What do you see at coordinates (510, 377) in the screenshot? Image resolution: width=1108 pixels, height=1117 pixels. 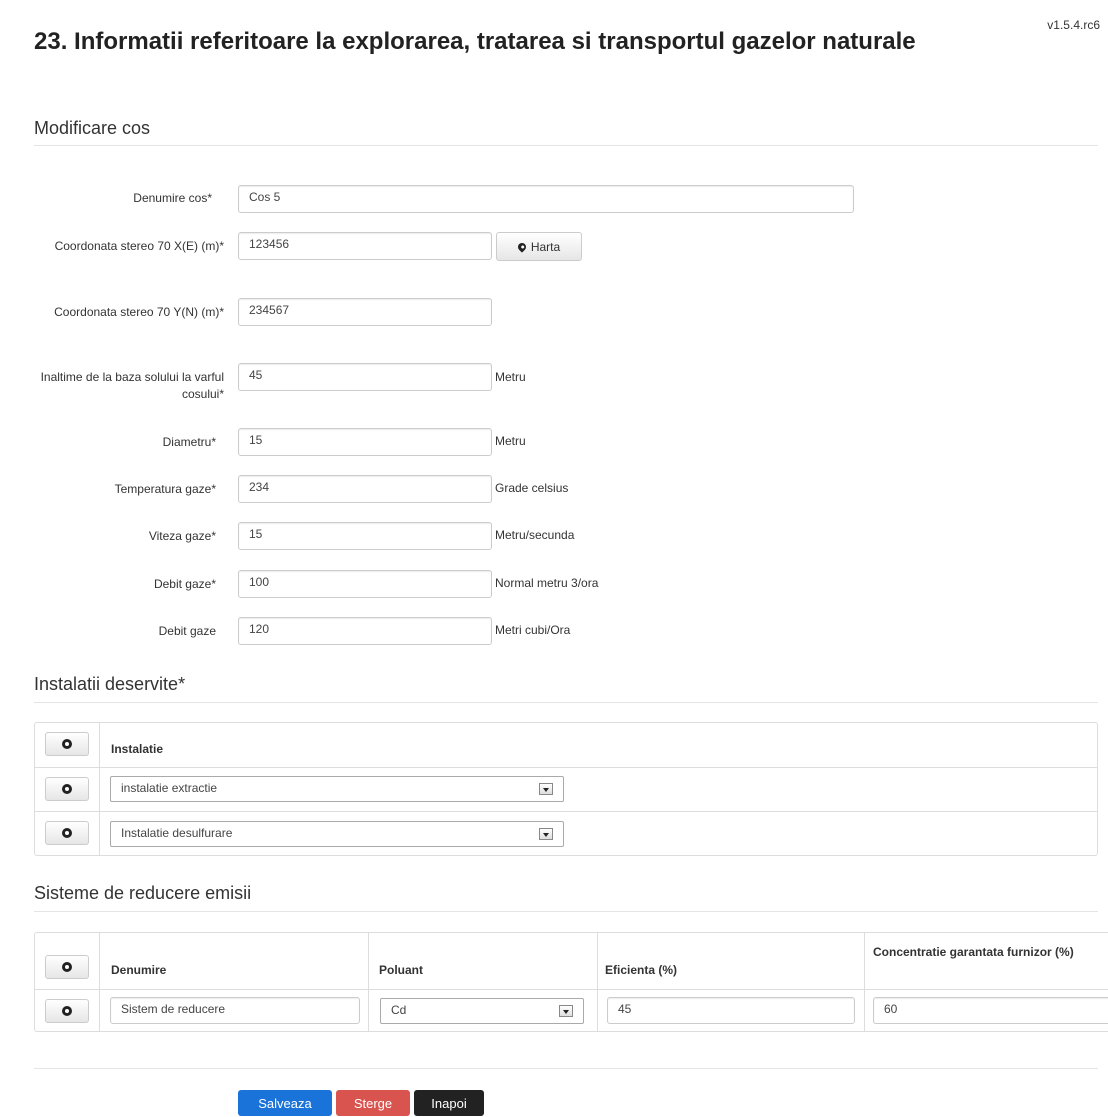 I see `inaltime-unit: Metru` at bounding box center [510, 377].